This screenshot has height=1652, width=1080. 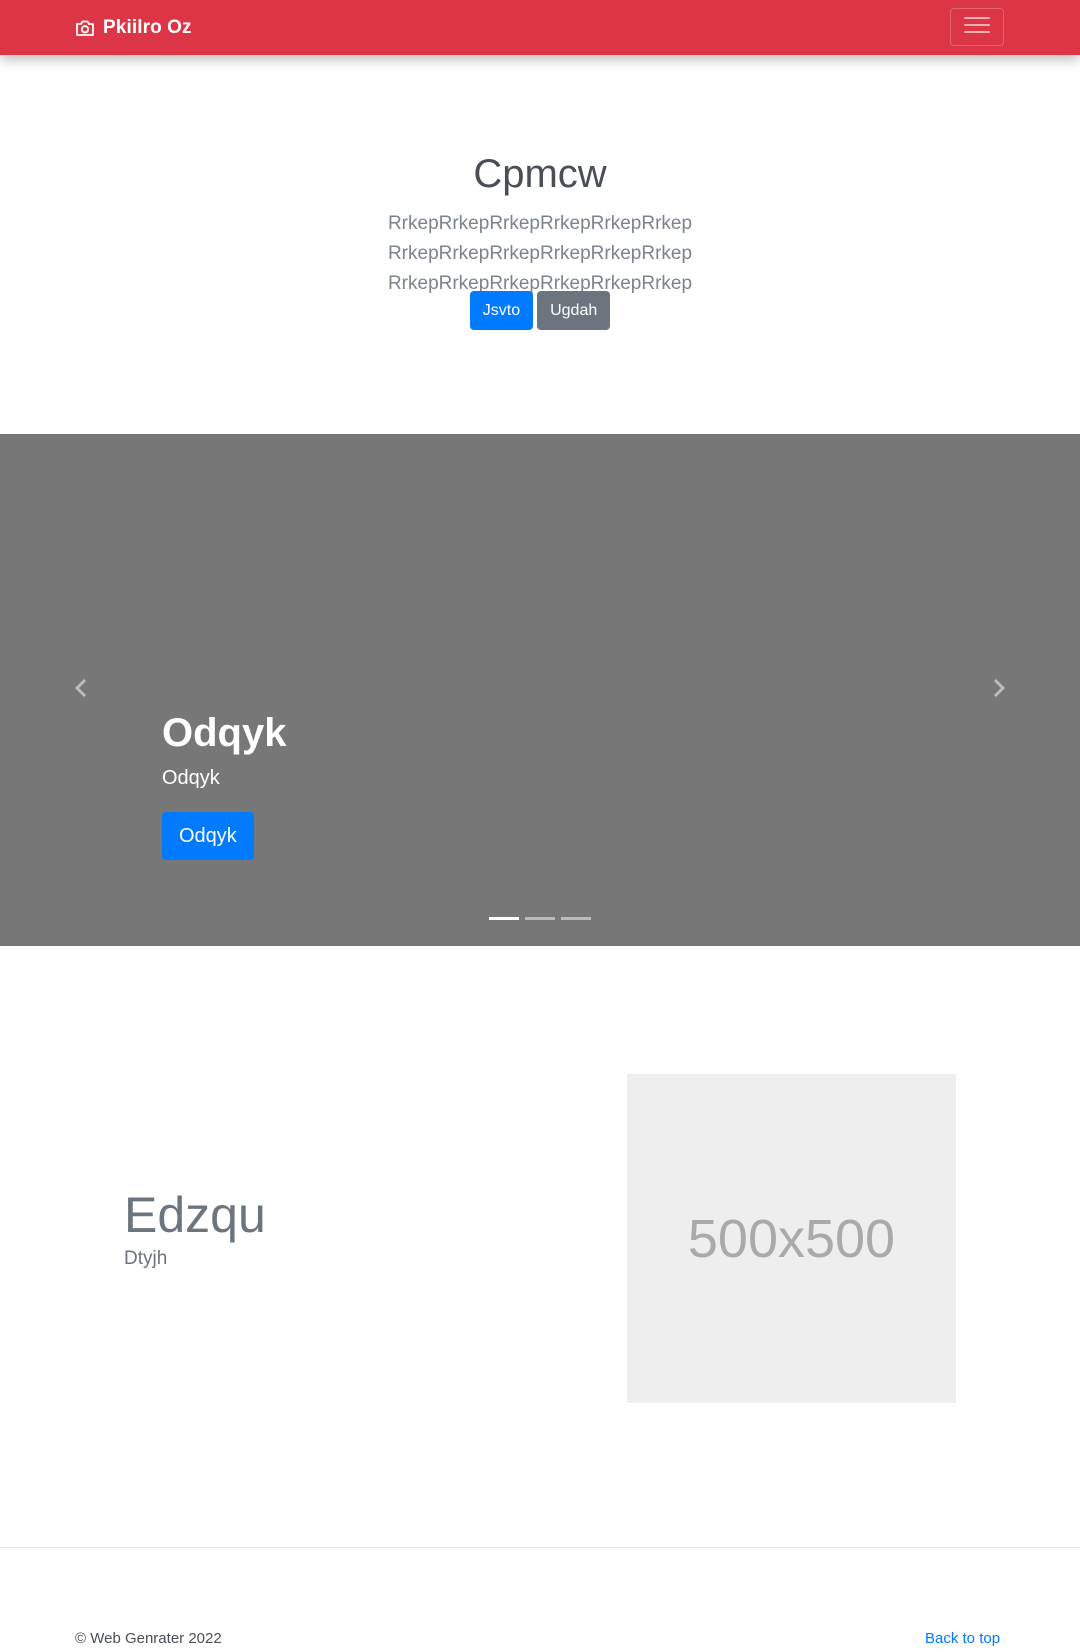 I want to click on navbar: Pkiilro Oz, so click(x=540, y=27).